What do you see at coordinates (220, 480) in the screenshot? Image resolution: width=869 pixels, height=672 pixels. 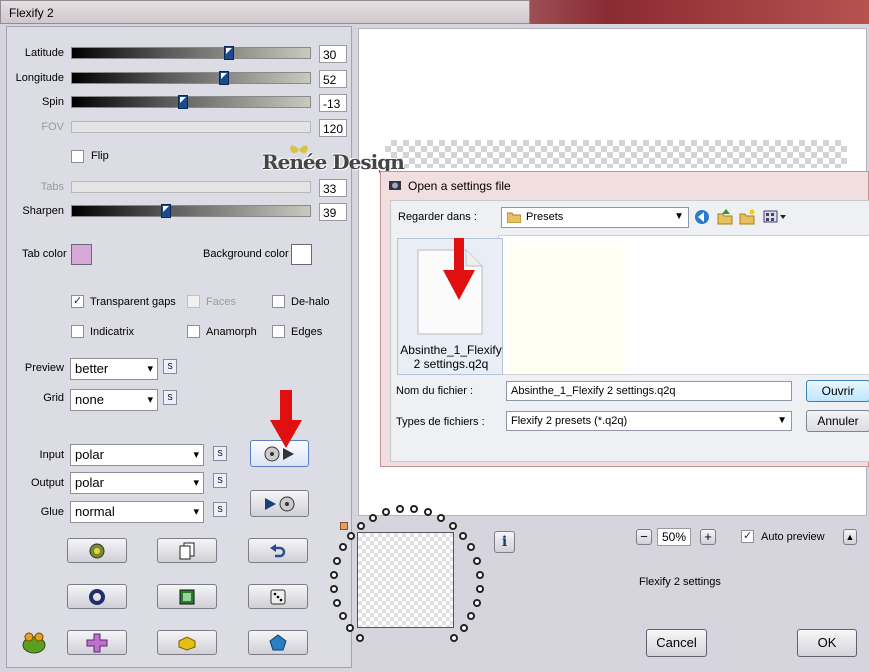 I see `output-s-button: S` at bounding box center [220, 480].